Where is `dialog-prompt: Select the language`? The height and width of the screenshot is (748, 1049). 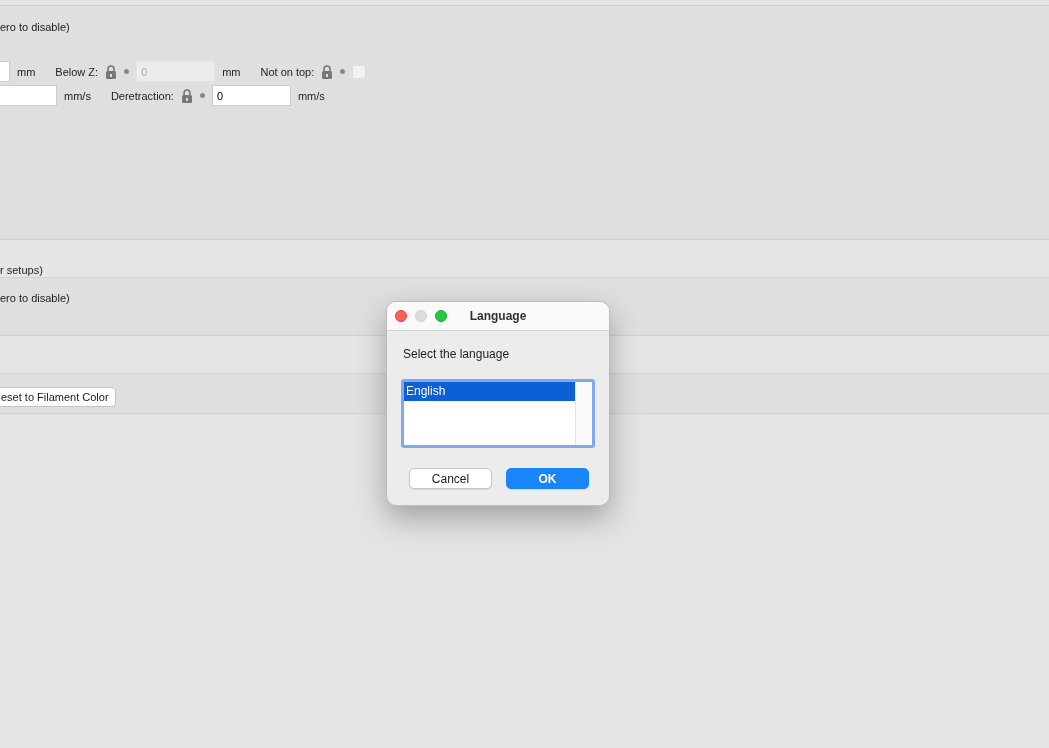
dialog-prompt: Select the language is located at coordinates (456, 354).